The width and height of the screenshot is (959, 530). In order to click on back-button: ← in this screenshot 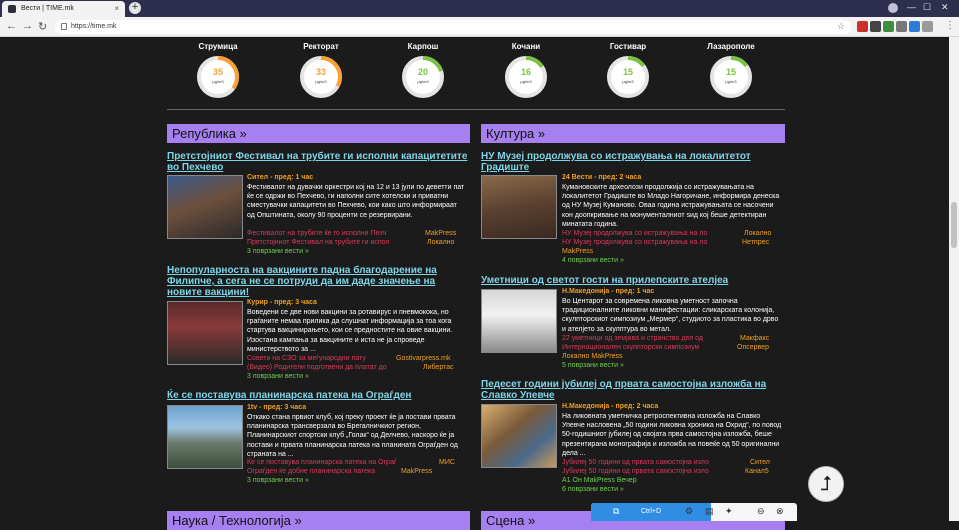, I will do `click(11, 26)`.